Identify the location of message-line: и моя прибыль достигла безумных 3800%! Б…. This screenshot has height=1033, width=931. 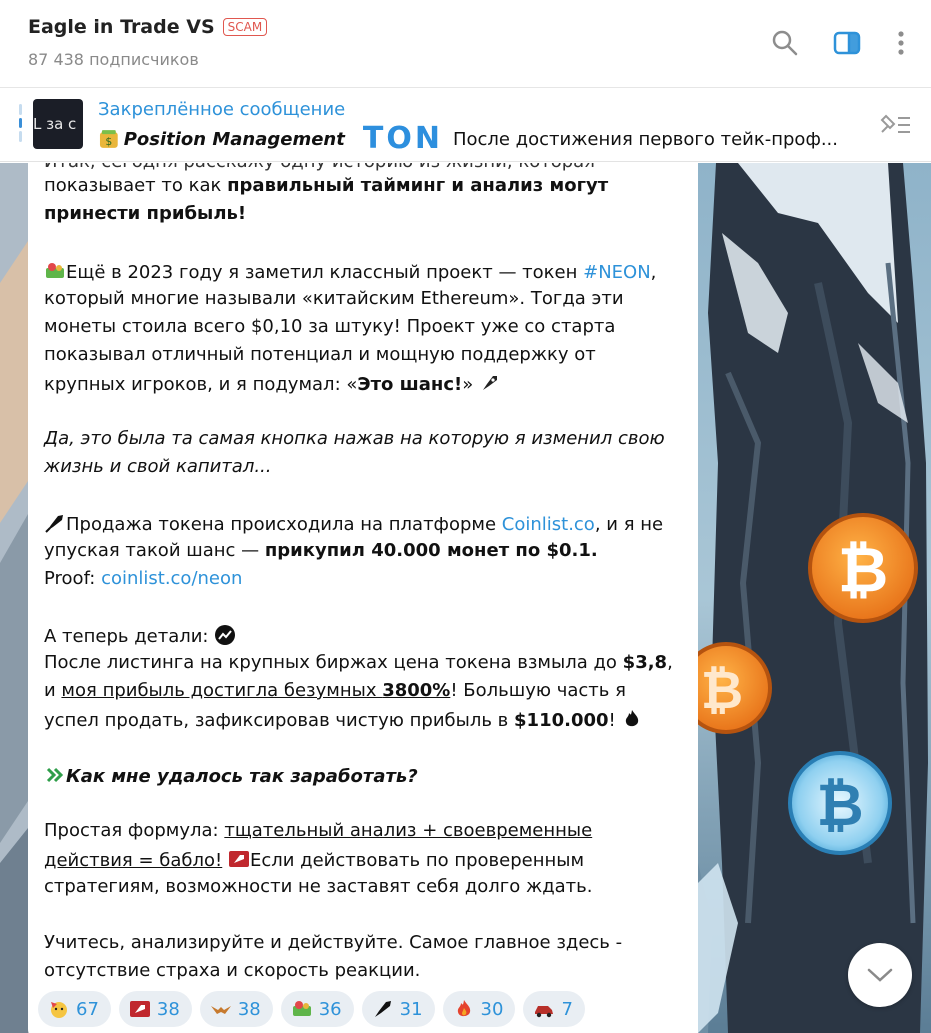
(335, 690).